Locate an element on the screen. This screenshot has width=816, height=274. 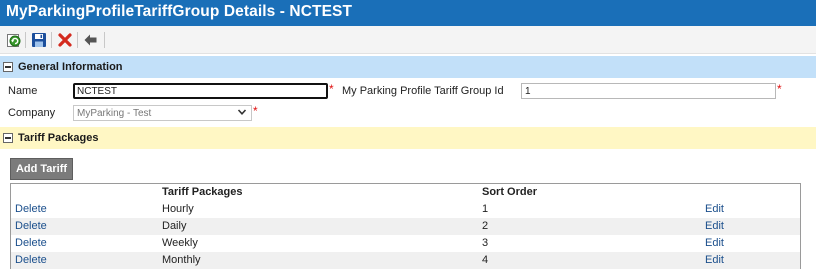
save-icon is located at coordinates (39, 40).